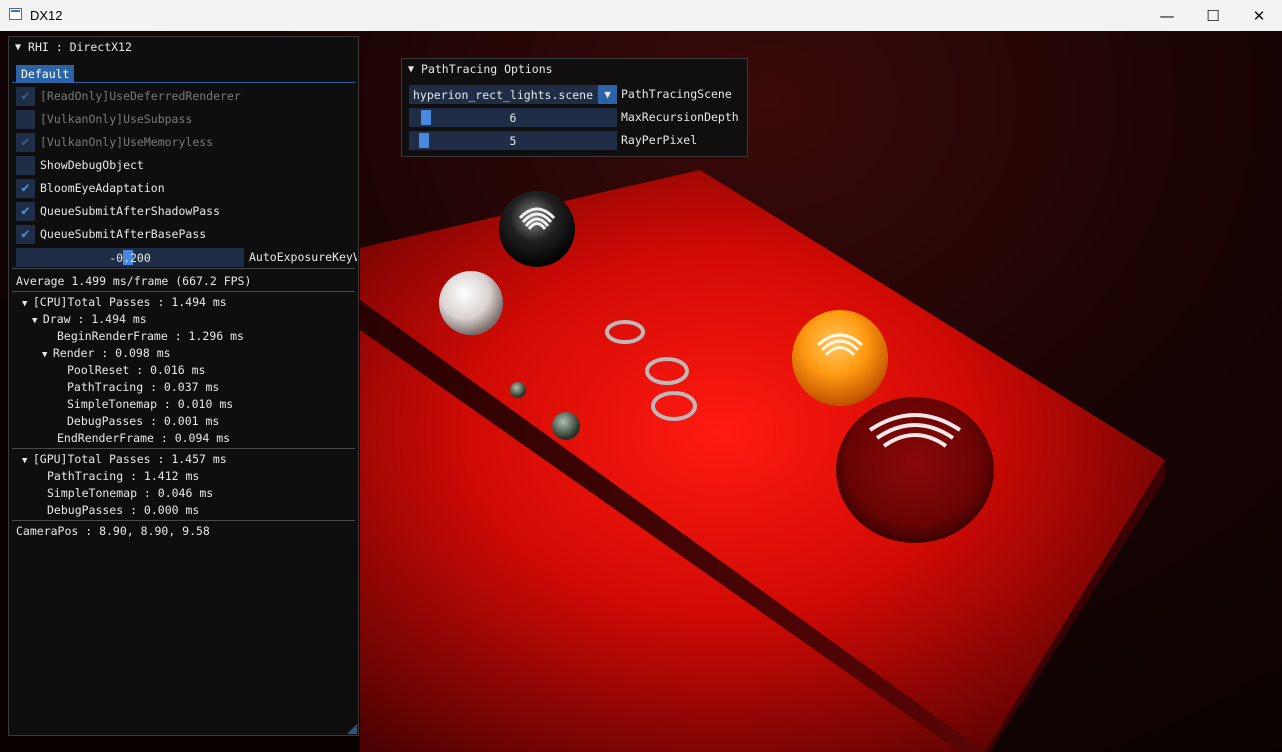 The width and height of the screenshot is (1282, 752). Describe the element at coordinates (80, 47) in the screenshot. I see `rhi-panel-title: RHI : DirectX12` at that location.